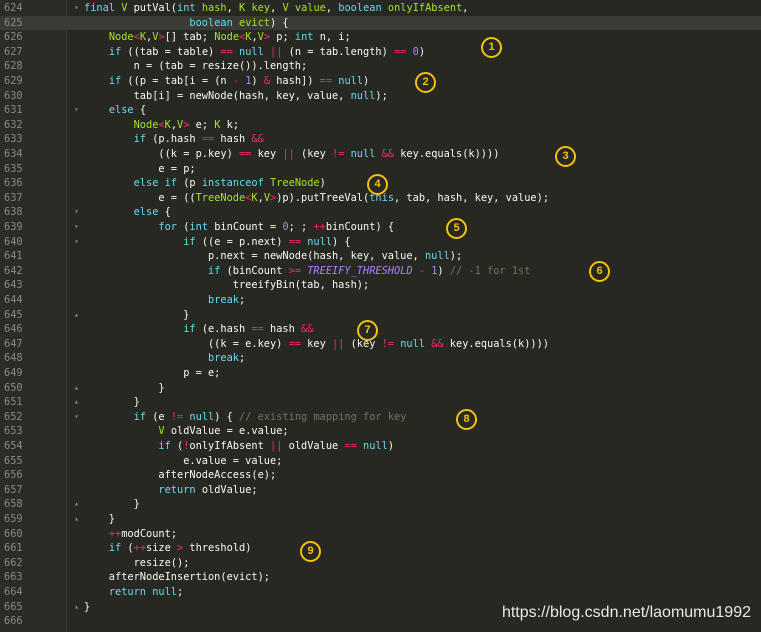 This screenshot has height=632, width=761. Describe the element at coordinates (186, 124) in the screenshot. I see `code-text: Node<K,V> e; K k;` at that location.